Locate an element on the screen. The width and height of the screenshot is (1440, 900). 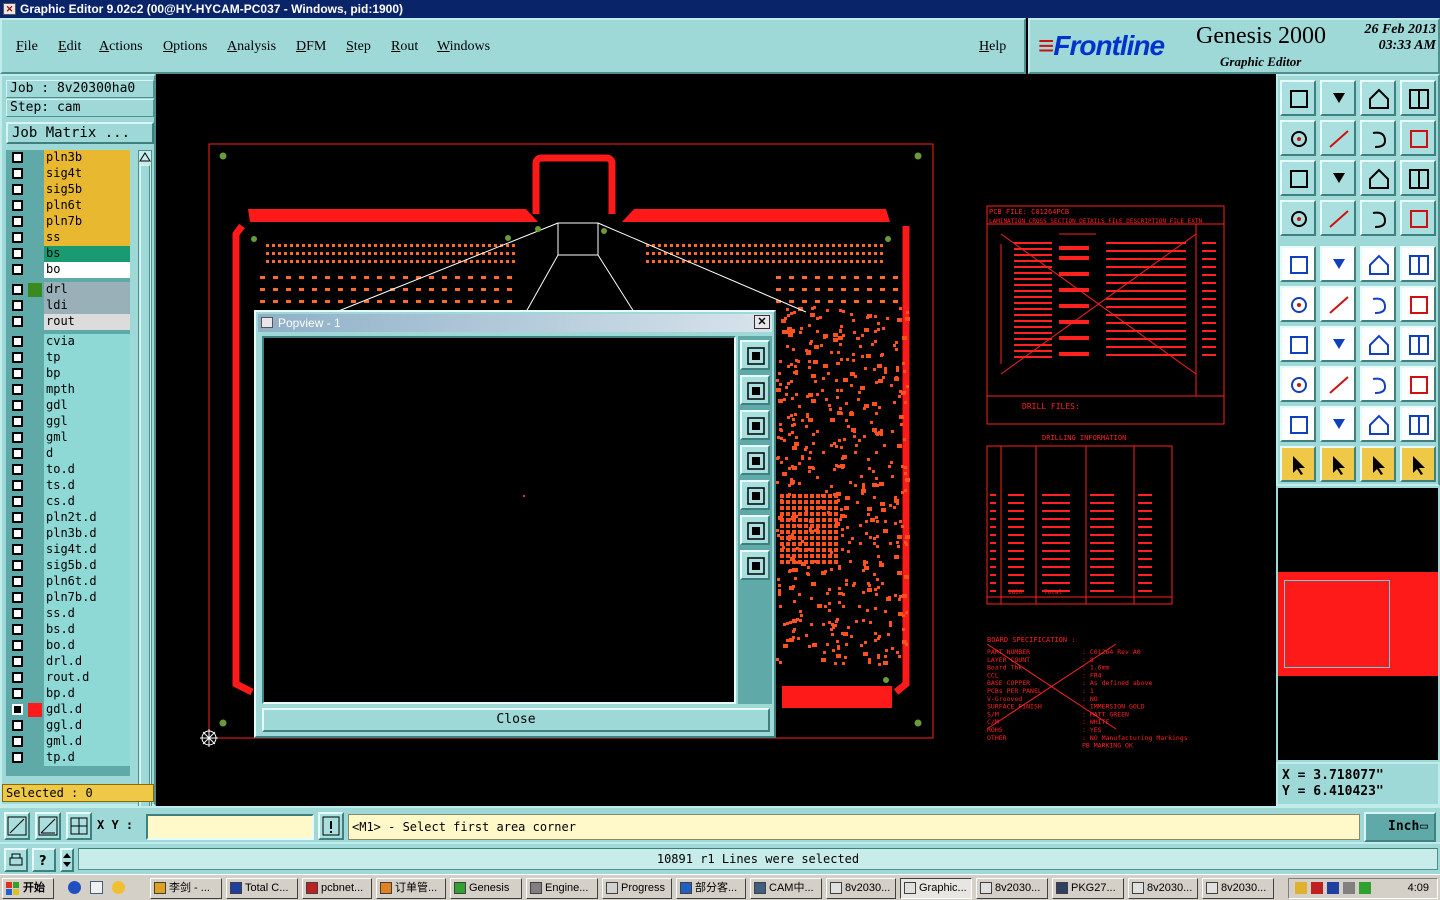
layer-name: rout.d is located at coordinates (87, 678).